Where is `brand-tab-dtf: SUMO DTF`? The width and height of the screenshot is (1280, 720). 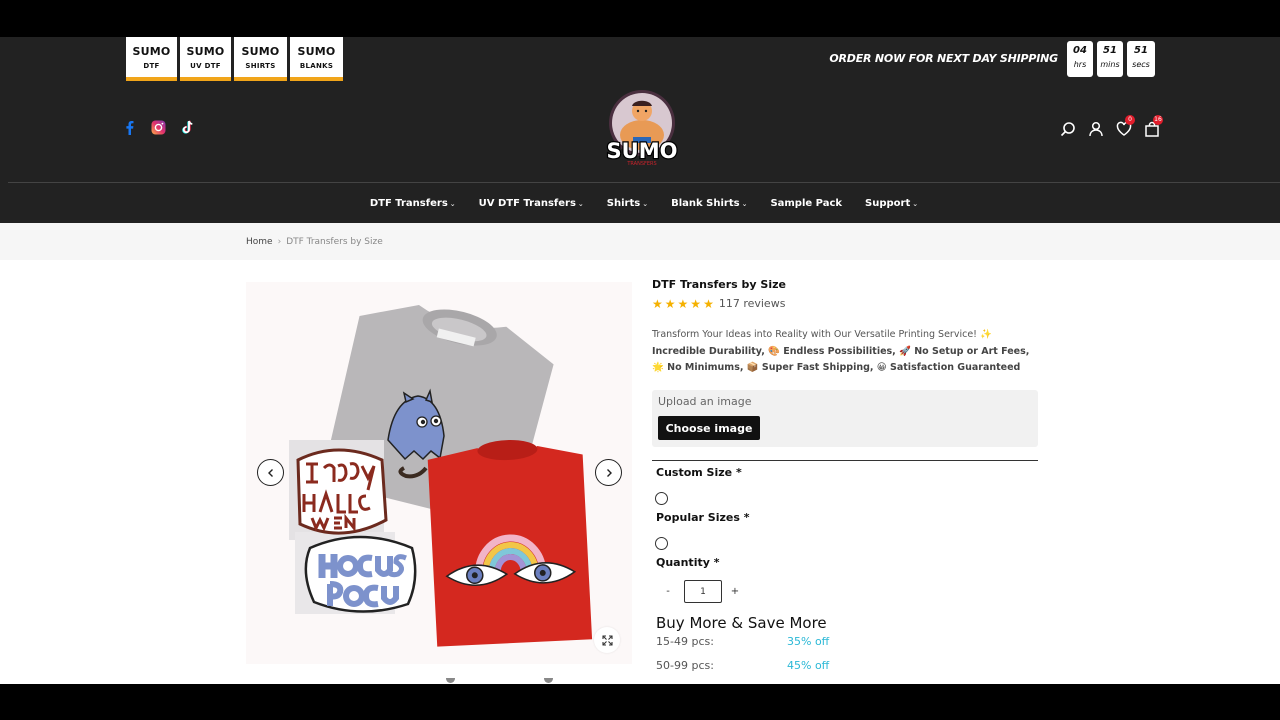
brand-tab-dtf: SUMO DTF is located at coordinates (151, 59).